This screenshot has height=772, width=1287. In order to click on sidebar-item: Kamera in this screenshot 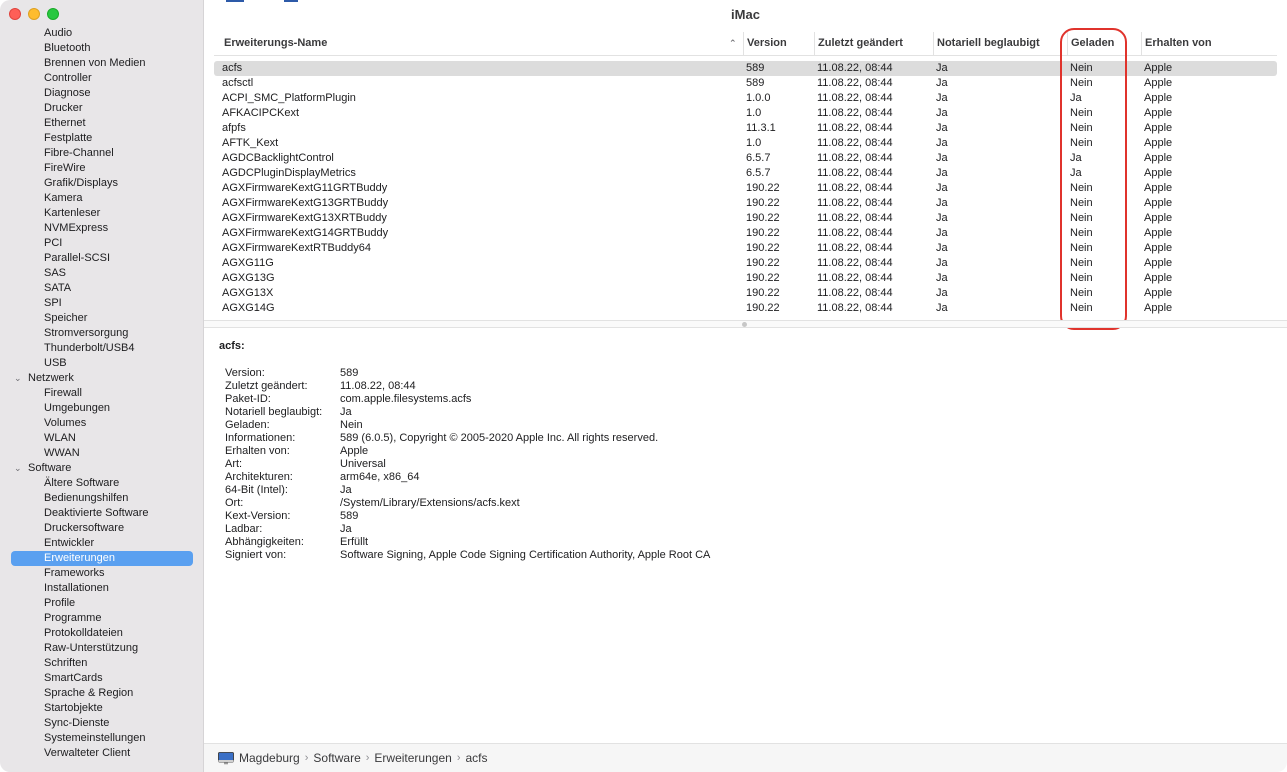, I will do `click(102, 198)`.